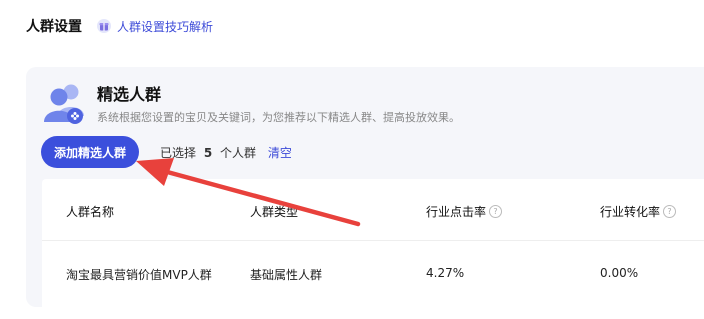  Describe the element at coordinates (165, 26) in the screenshot. I see `tips-link-label: 人群设置技巧解析` at that location.